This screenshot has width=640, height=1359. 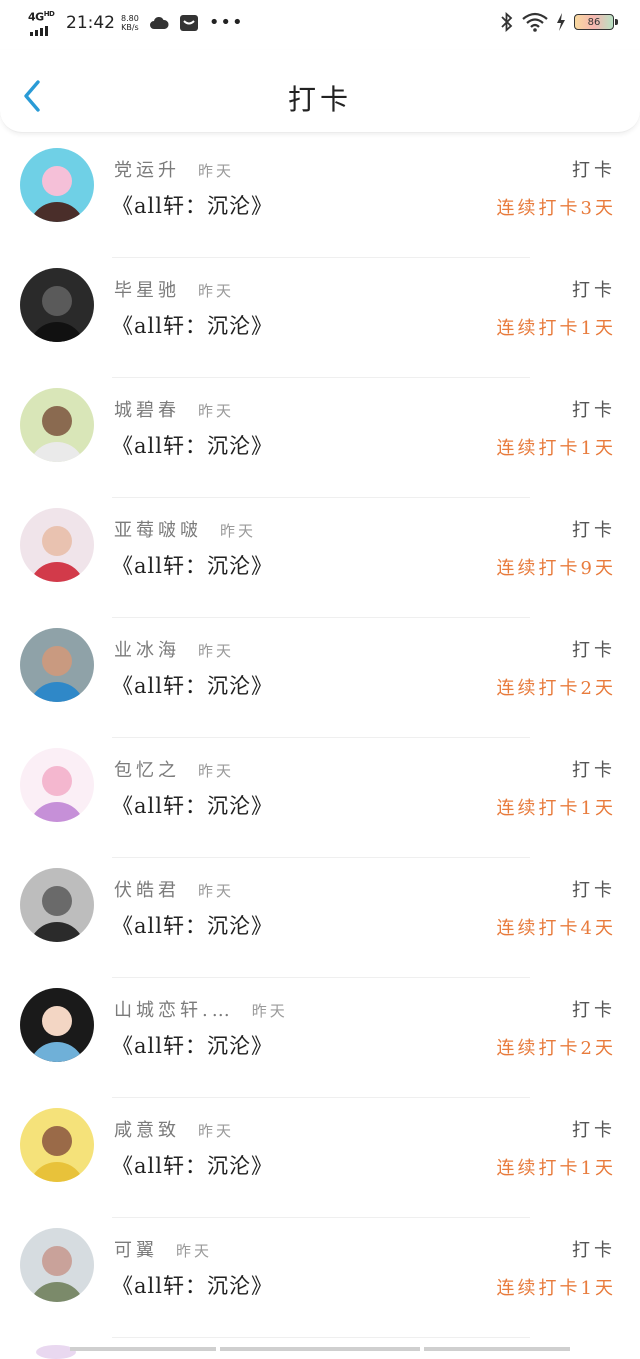 What do you see at coordinates (320, 1158) in the screenshot?
I see `list-item: 咸意致 昨天 《all轩：沉沦》 打卡 连续打卡1天` at bounding box center [320, 1158].